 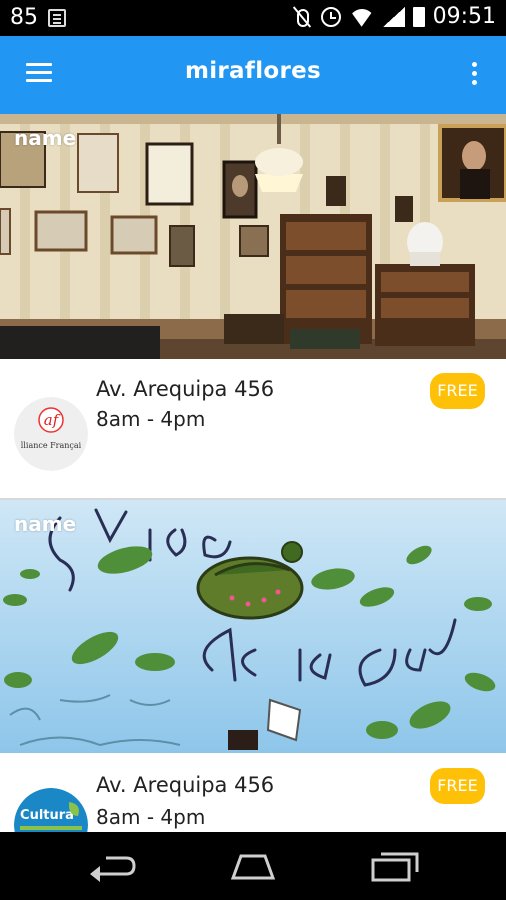 I want to click on alliance-francaise-logo: af lliance Françai, so click(x=51, y=434).